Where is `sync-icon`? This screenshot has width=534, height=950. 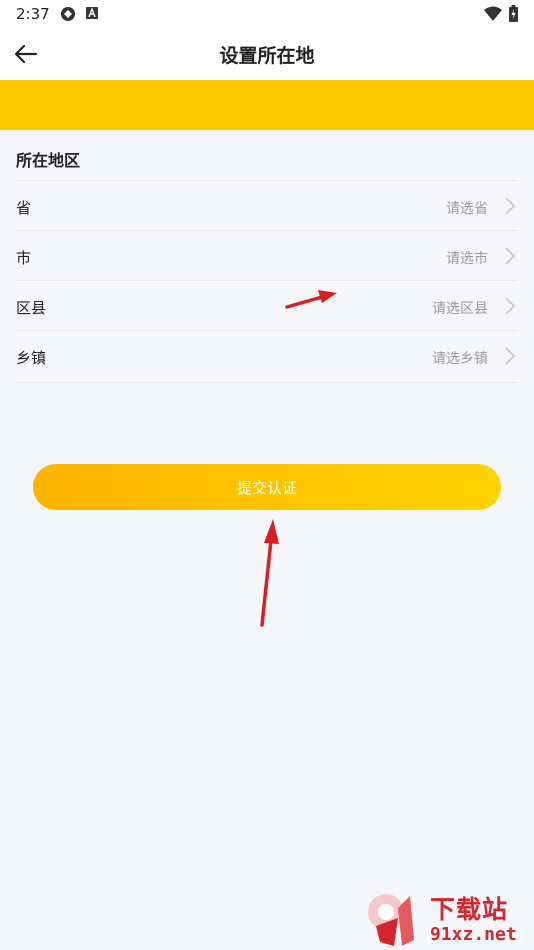
sync-icon is located at coordinates (68, 14).